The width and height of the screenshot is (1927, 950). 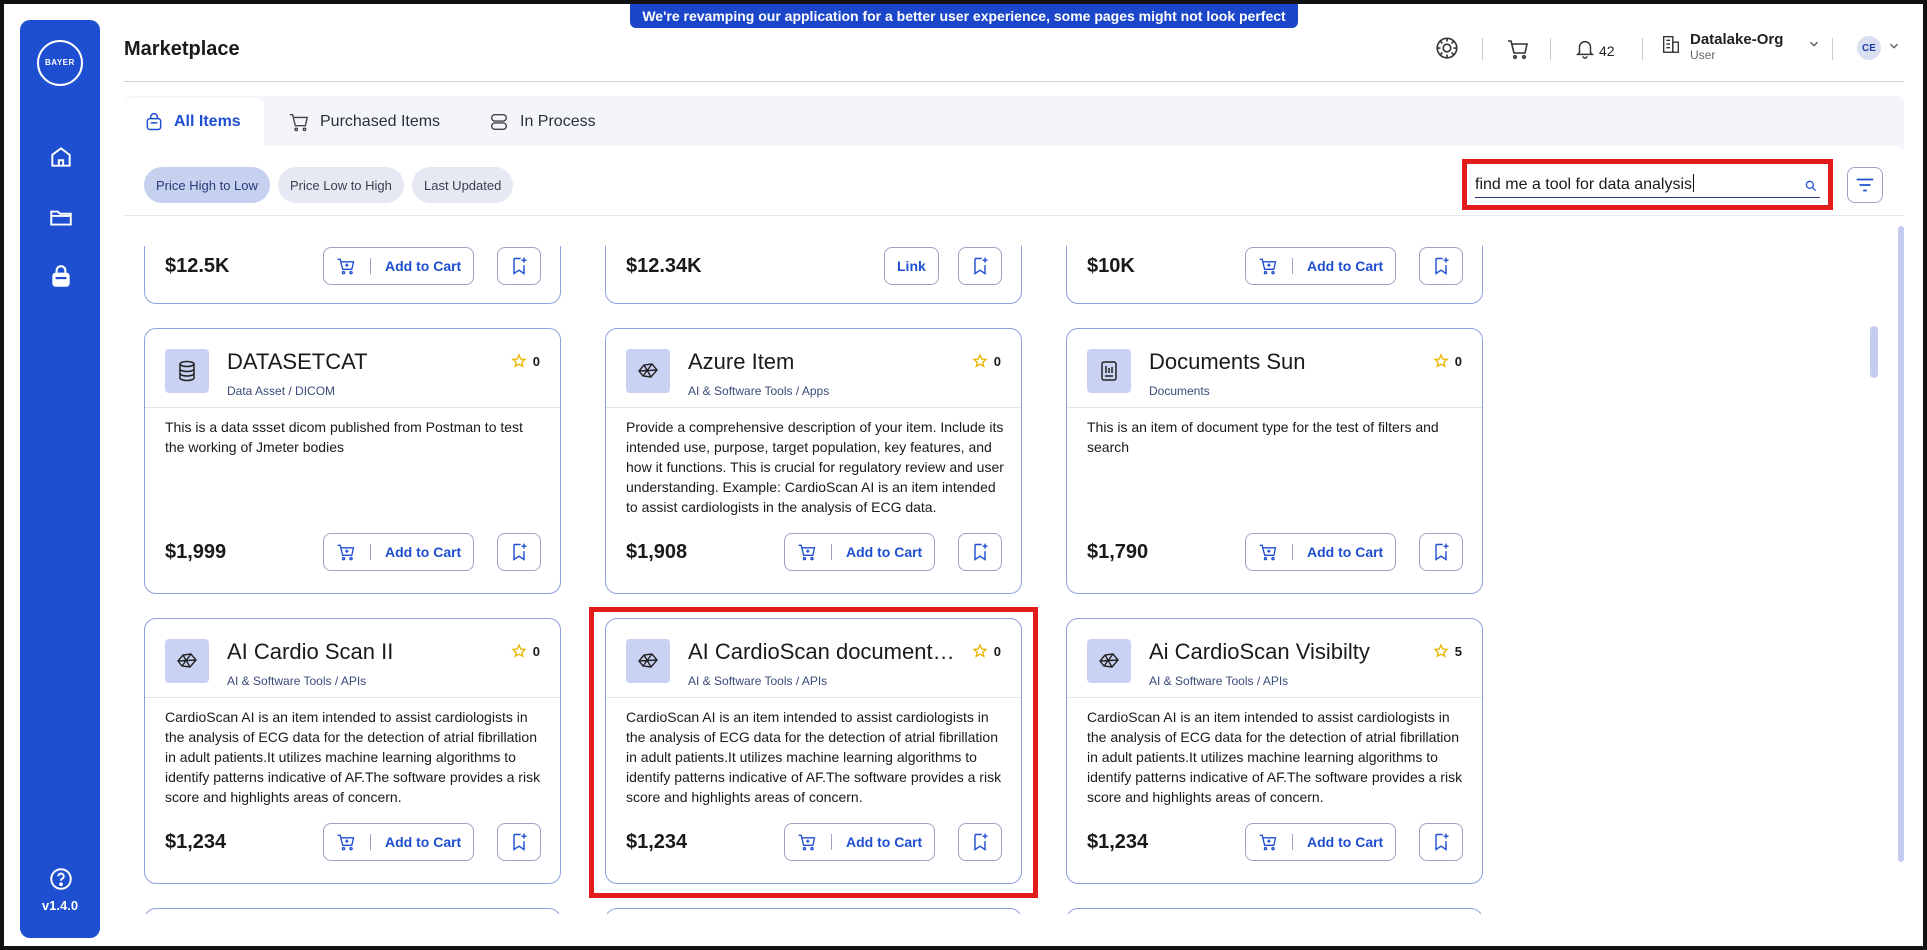 I want to click on database-icon, so click(x=187, y=371).